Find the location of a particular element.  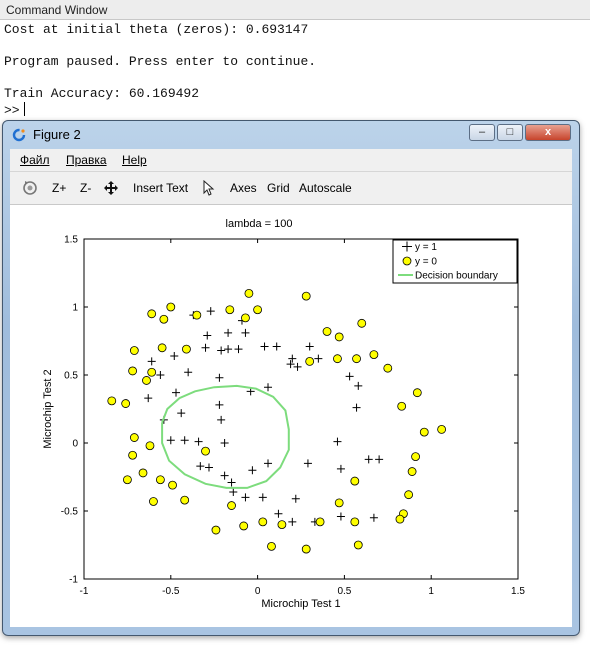

figure-title-bar: Figure 2 – □ x is located at coordinates (291, 135).